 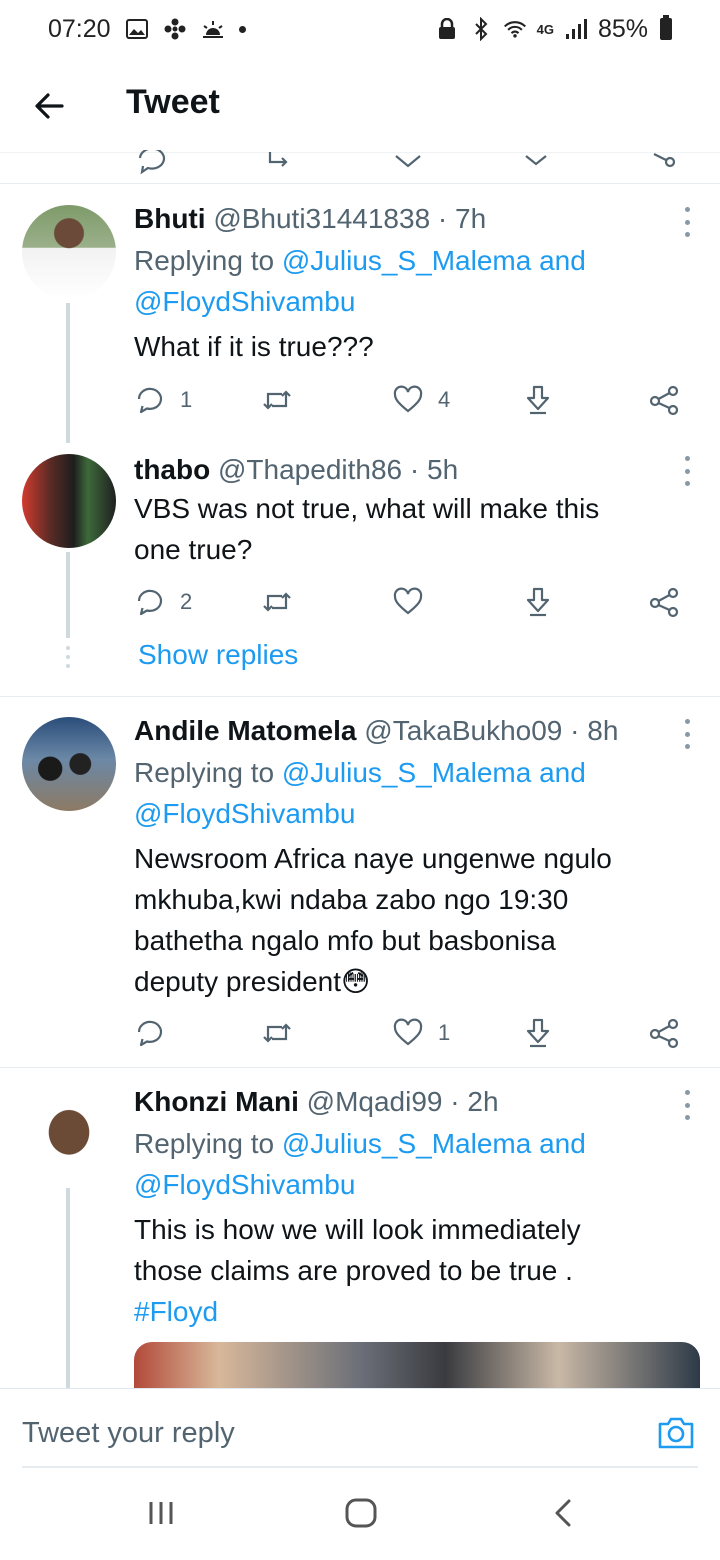 What do you see at coordinates (408, 164) in the screenshot?
I see `like-icon` at bounding box center [408, 164].